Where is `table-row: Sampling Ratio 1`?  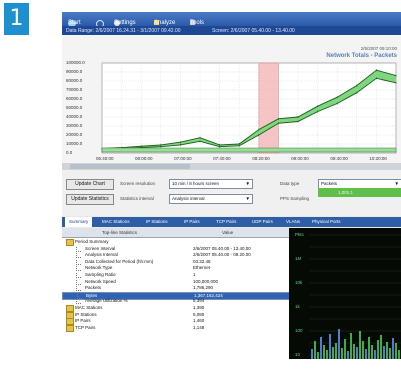
table-row: Sampling Ratio 1 is located at coordinates (175, 275).